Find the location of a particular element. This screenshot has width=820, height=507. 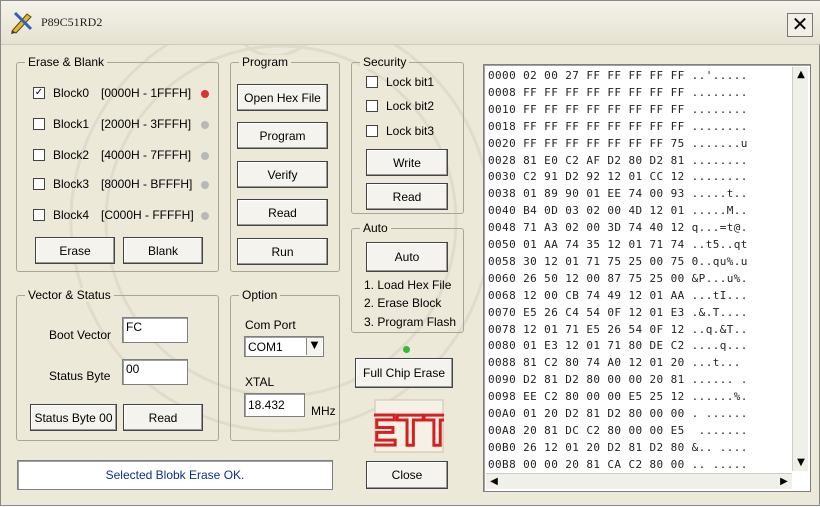

auto-step-3: 3. Program Flash is located at coordinates (410, 322).